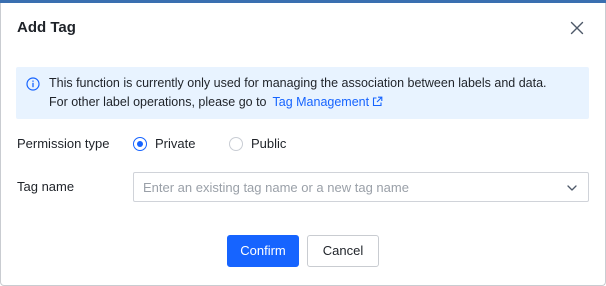 The image size is (606, 286). I want to click on tag-management-link: Tag Management, so click(328, 102).